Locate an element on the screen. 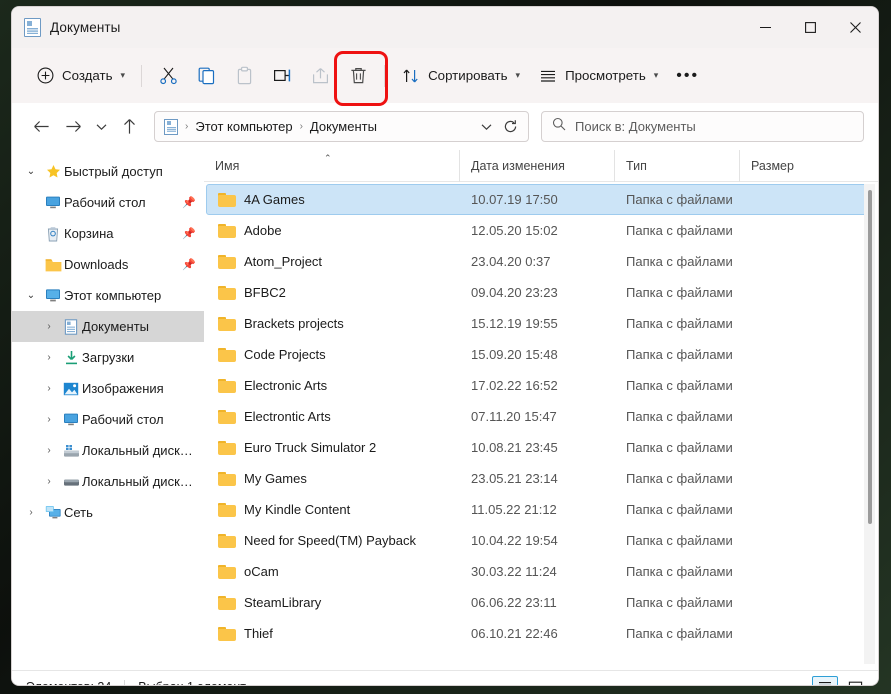 The image size is (891, 694). table-row: Atom_Project 23.04.20 0:37 Папка с файлами is located at coordinates (540, 261).